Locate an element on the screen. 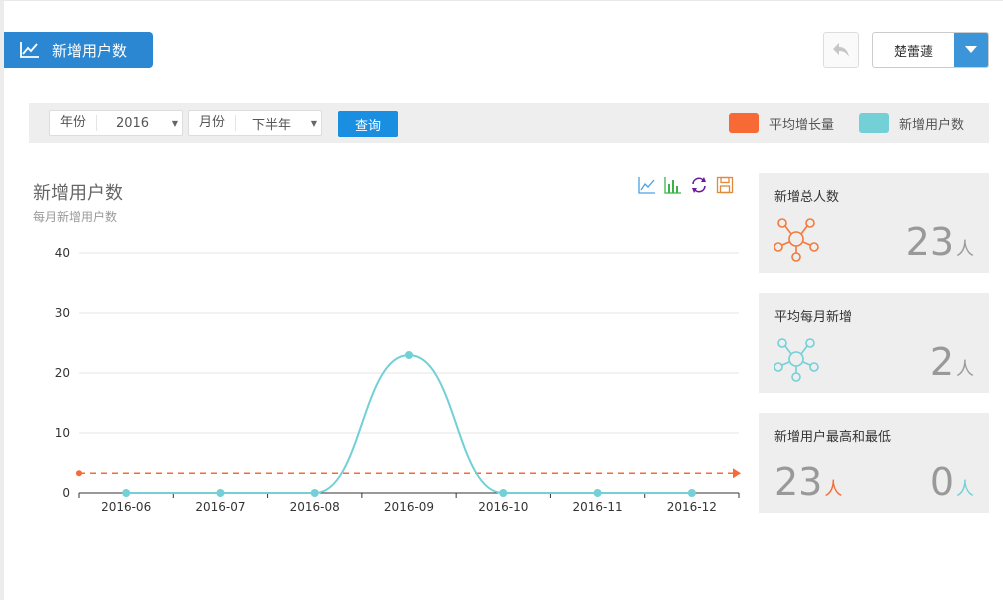 Image resolution: width=1003 pixels, height=600 pixels. legend-swatch is located at coordinates (874, 123).